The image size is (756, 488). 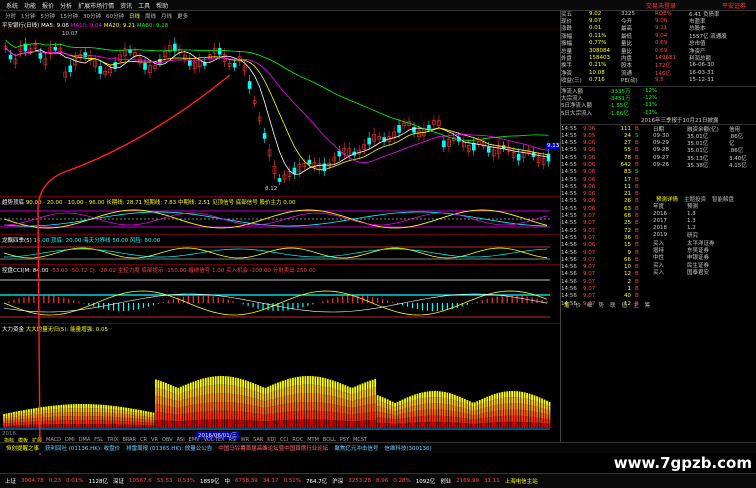 What do you see at coordinates (627, 216) in the screenshot?
I see `tick-volume: 68` at bounding box center [627, 216].